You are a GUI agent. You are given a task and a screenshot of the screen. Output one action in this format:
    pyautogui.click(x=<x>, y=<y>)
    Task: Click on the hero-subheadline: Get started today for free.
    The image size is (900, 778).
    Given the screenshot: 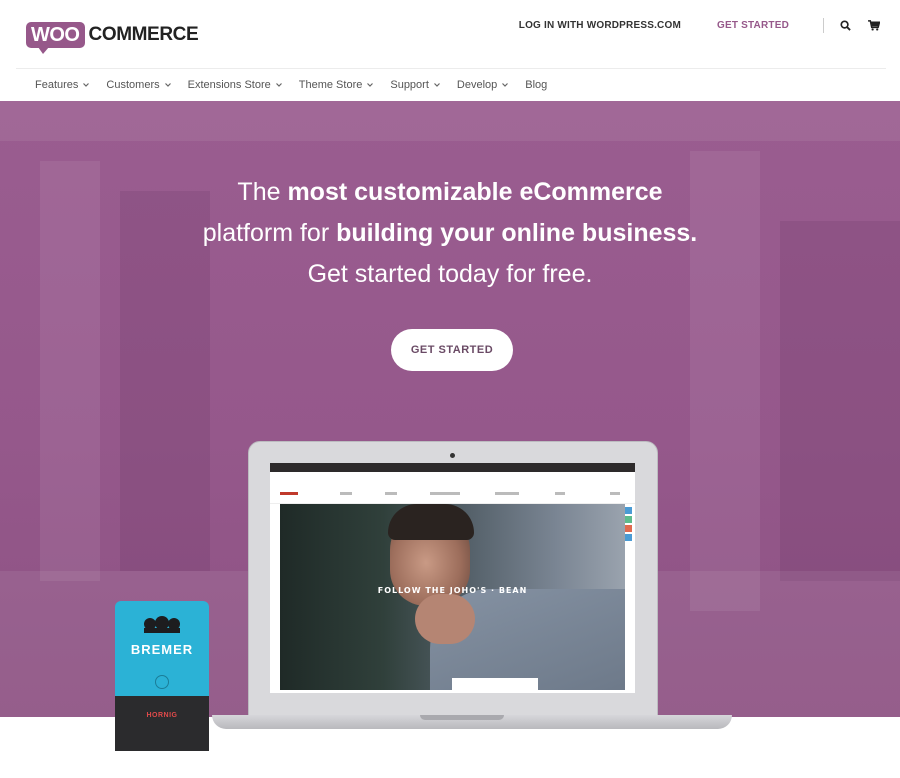 What is the action you would take?
    pyautogui.click(x=450, y=274)
    